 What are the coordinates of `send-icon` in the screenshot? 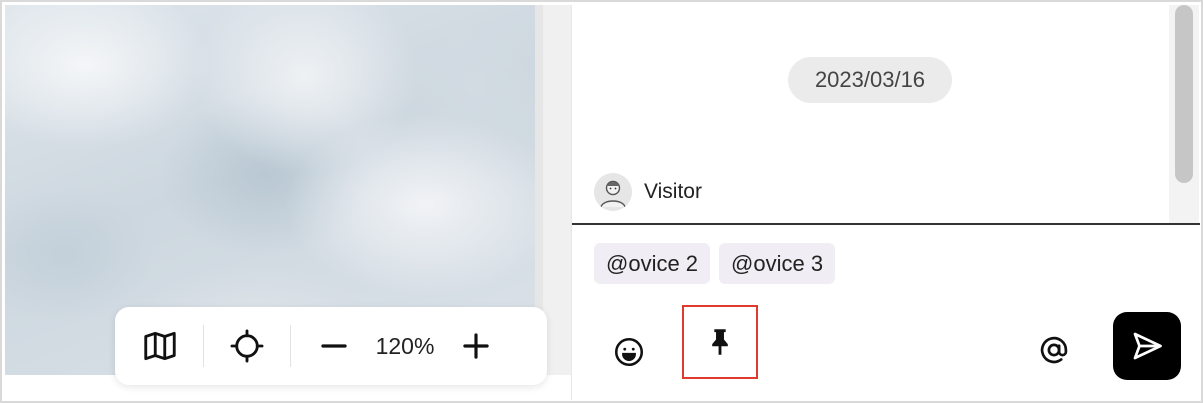 It's located at (1147, 346).